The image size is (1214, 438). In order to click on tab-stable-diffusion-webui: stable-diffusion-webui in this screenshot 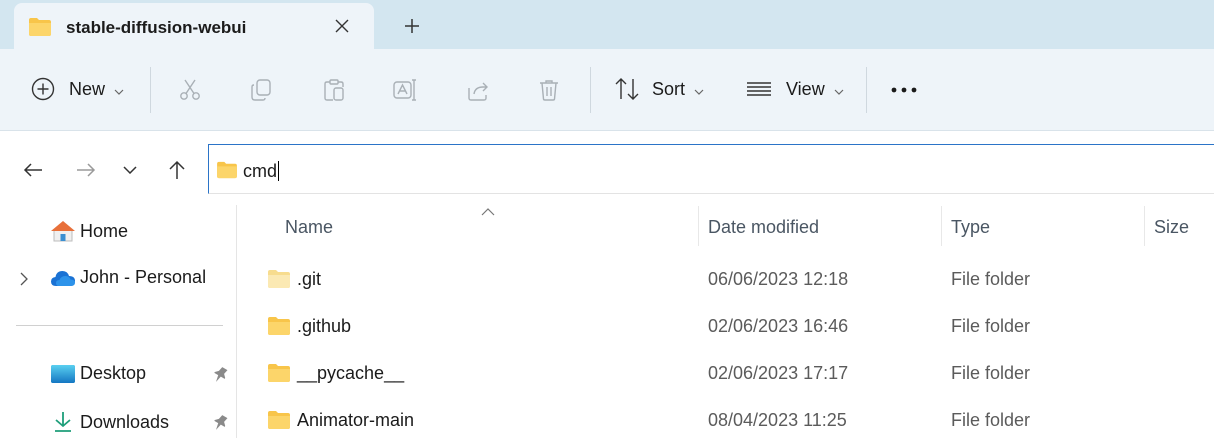, I will do `click(194, 26)`.